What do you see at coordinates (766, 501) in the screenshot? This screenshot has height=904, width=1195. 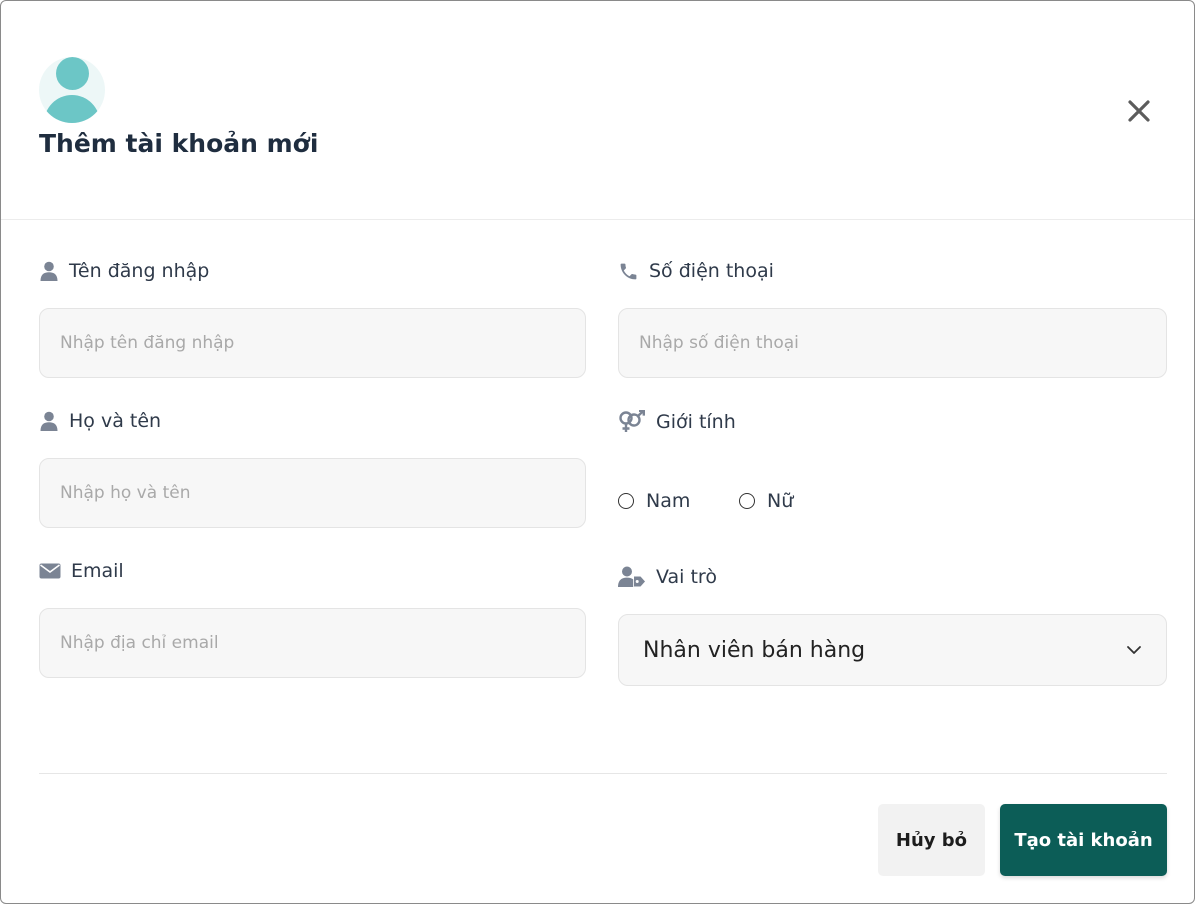 I see `gender-option-nu: Nữ` at bounding box center [766, 501].